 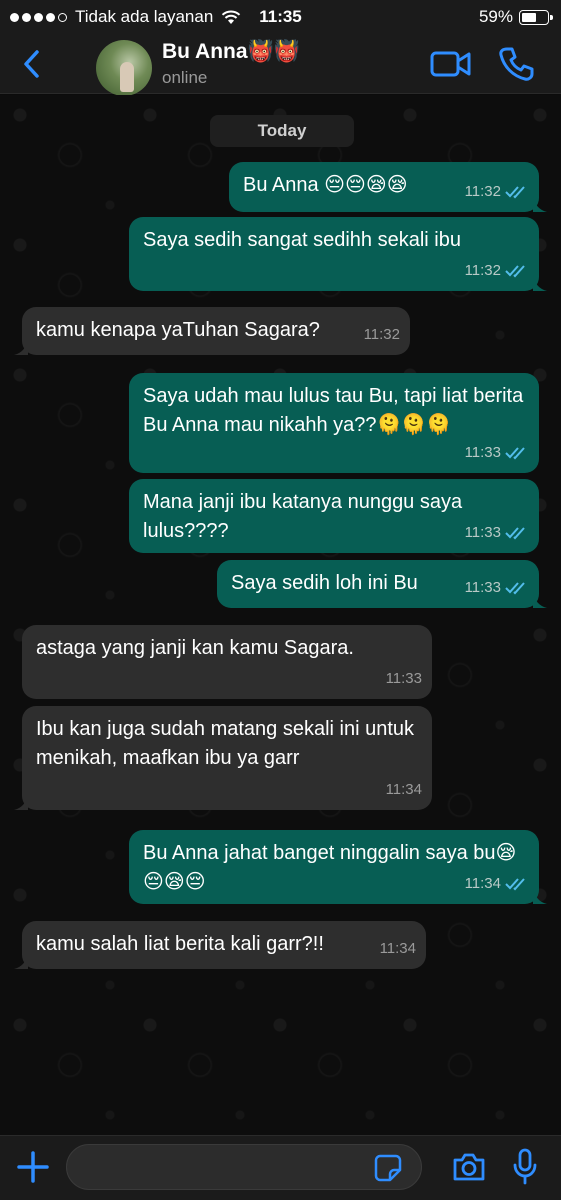 I want to click on contact-name: Bu Anna👹👹, so click(x=231, y=52).